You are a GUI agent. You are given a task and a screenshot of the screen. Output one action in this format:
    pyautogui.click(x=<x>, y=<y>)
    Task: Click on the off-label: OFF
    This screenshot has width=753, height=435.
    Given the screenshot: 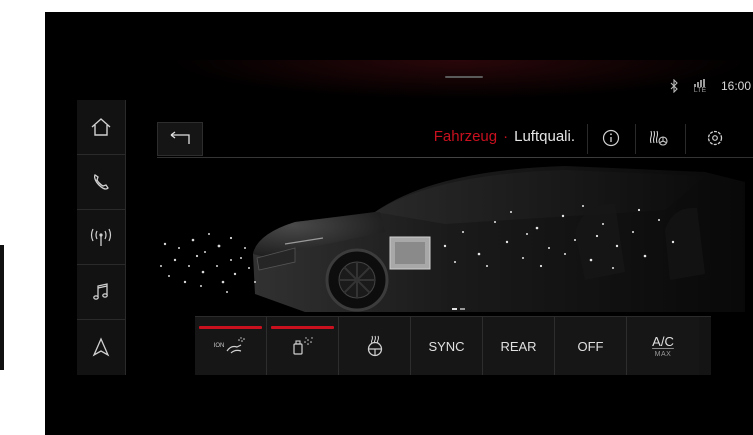 What is the action you would take?
    pyautogui.click(x=590, y=346)
    